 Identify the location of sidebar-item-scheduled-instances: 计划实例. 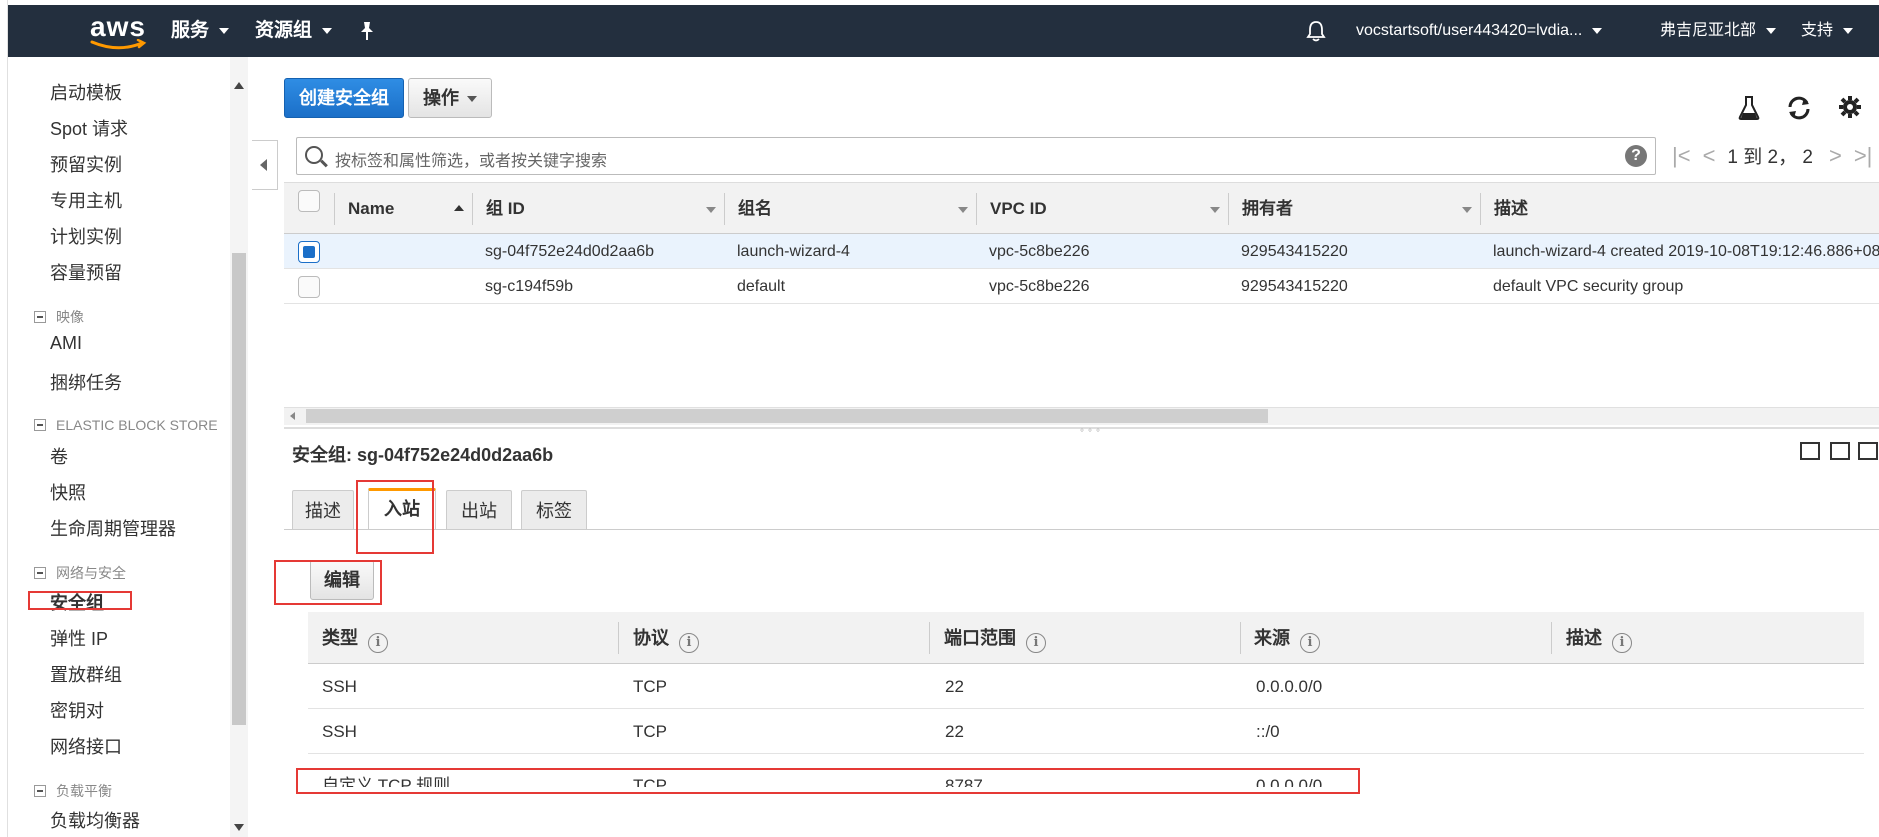
(86, 236).